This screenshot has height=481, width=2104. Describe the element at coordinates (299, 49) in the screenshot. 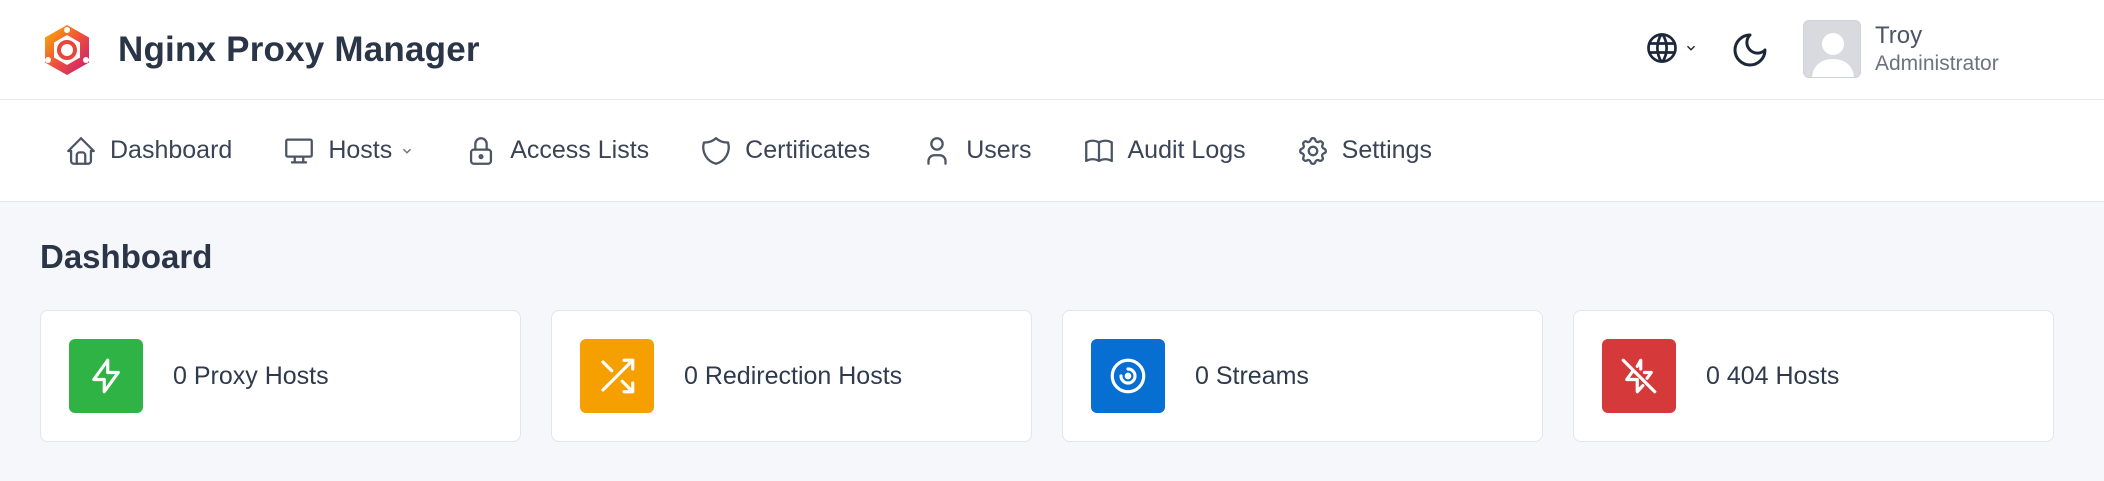

I see `app-title: Nginx Proxy Manager` at that location.